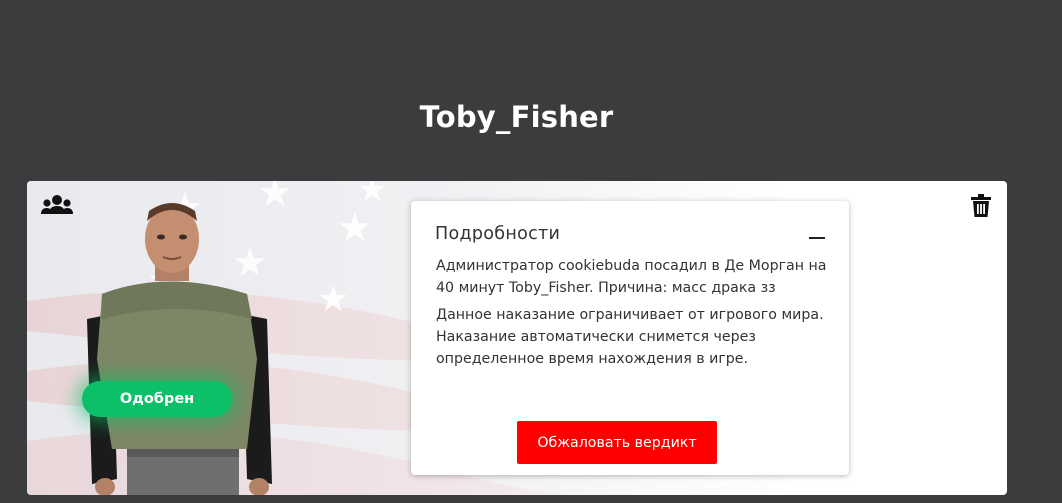 The image size is (1062, 503). I want to click on character-avatar, so click(179, 349).